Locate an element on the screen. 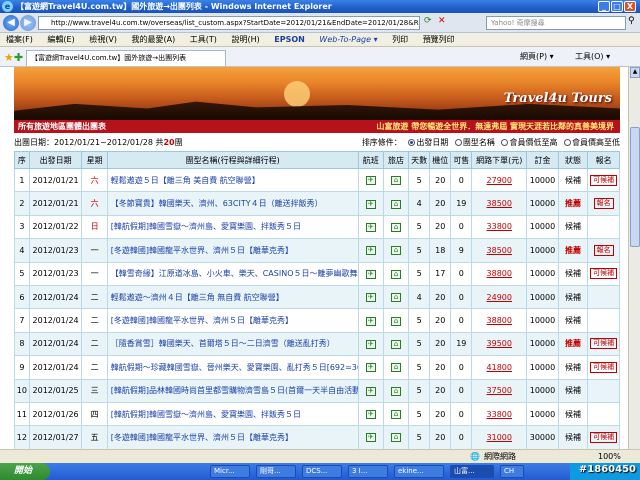 The image size is (640, 480). scroll-thumb is located at coordinates (635, 187).